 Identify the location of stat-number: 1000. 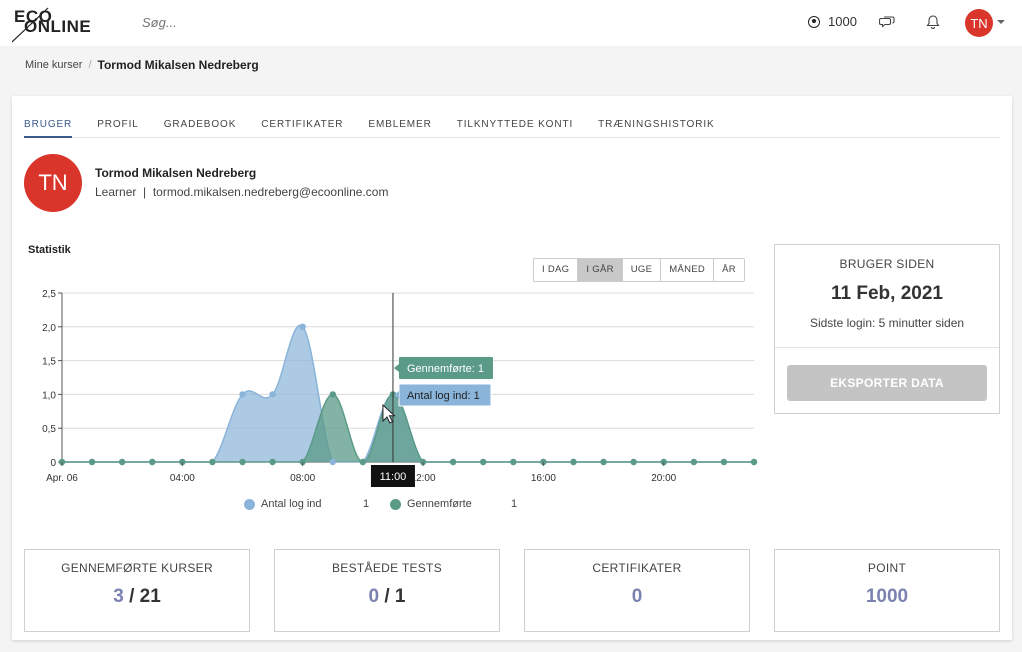
(887, 596).